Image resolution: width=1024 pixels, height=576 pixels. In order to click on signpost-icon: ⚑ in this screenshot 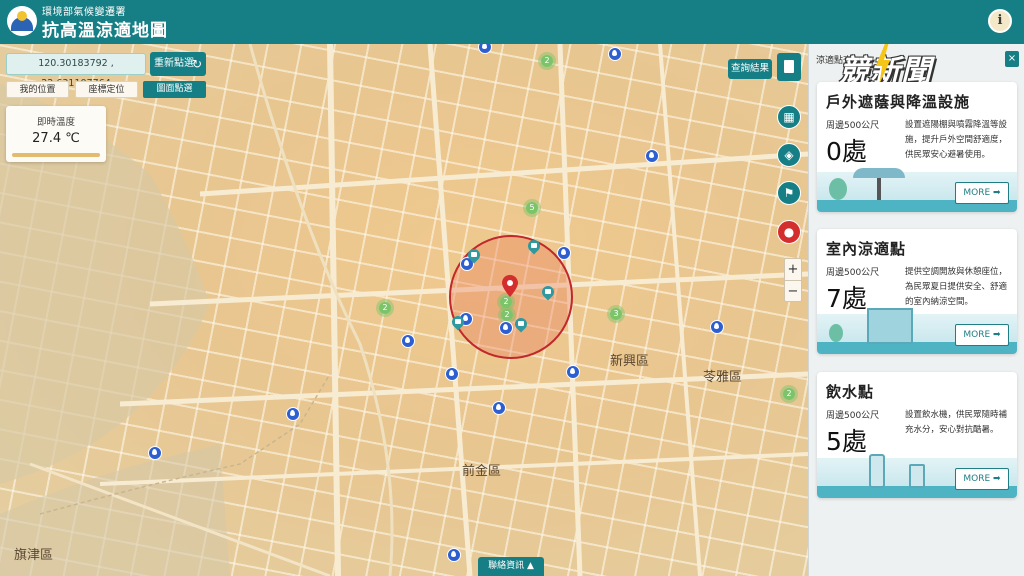, I will do `click(789, 193)`.